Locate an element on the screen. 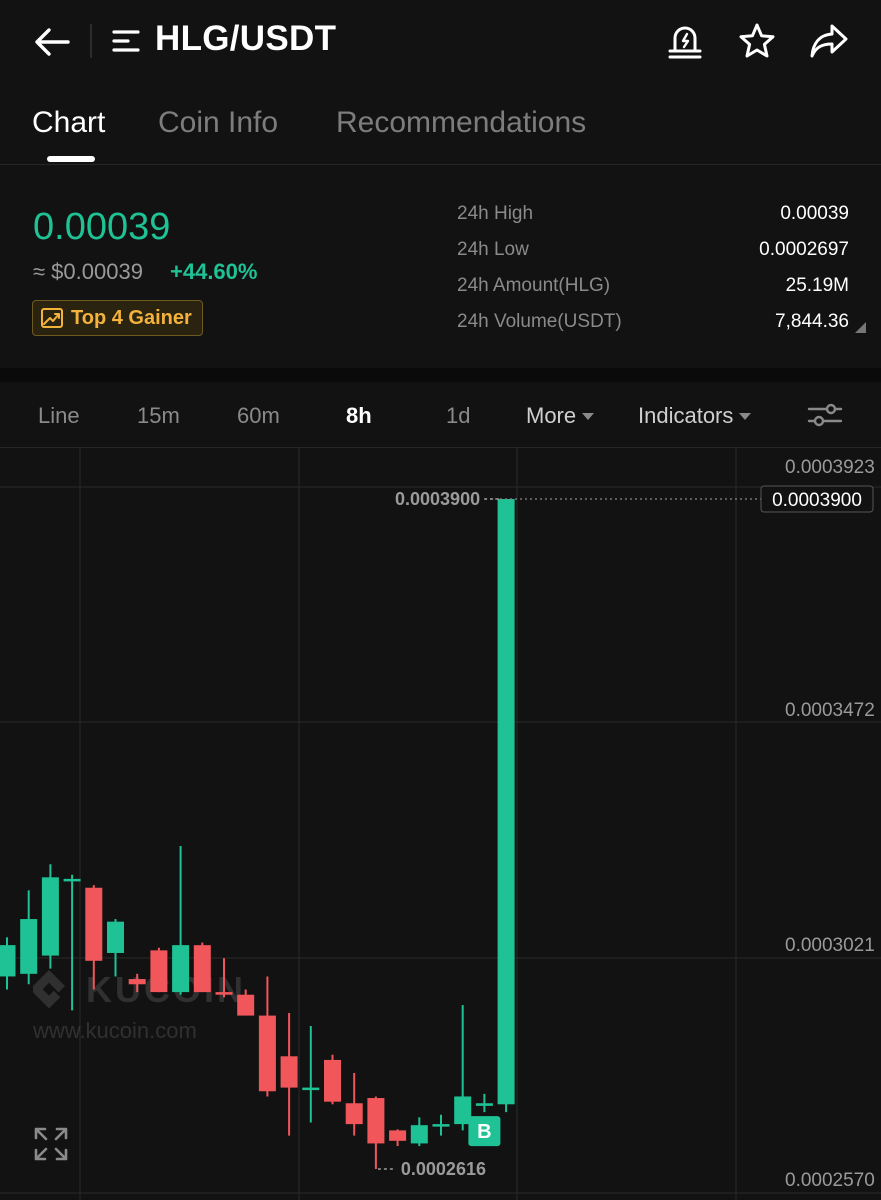 This screenshot has height=1200, width=881. stats-expand-indicator is located at coordinates (860, 327).